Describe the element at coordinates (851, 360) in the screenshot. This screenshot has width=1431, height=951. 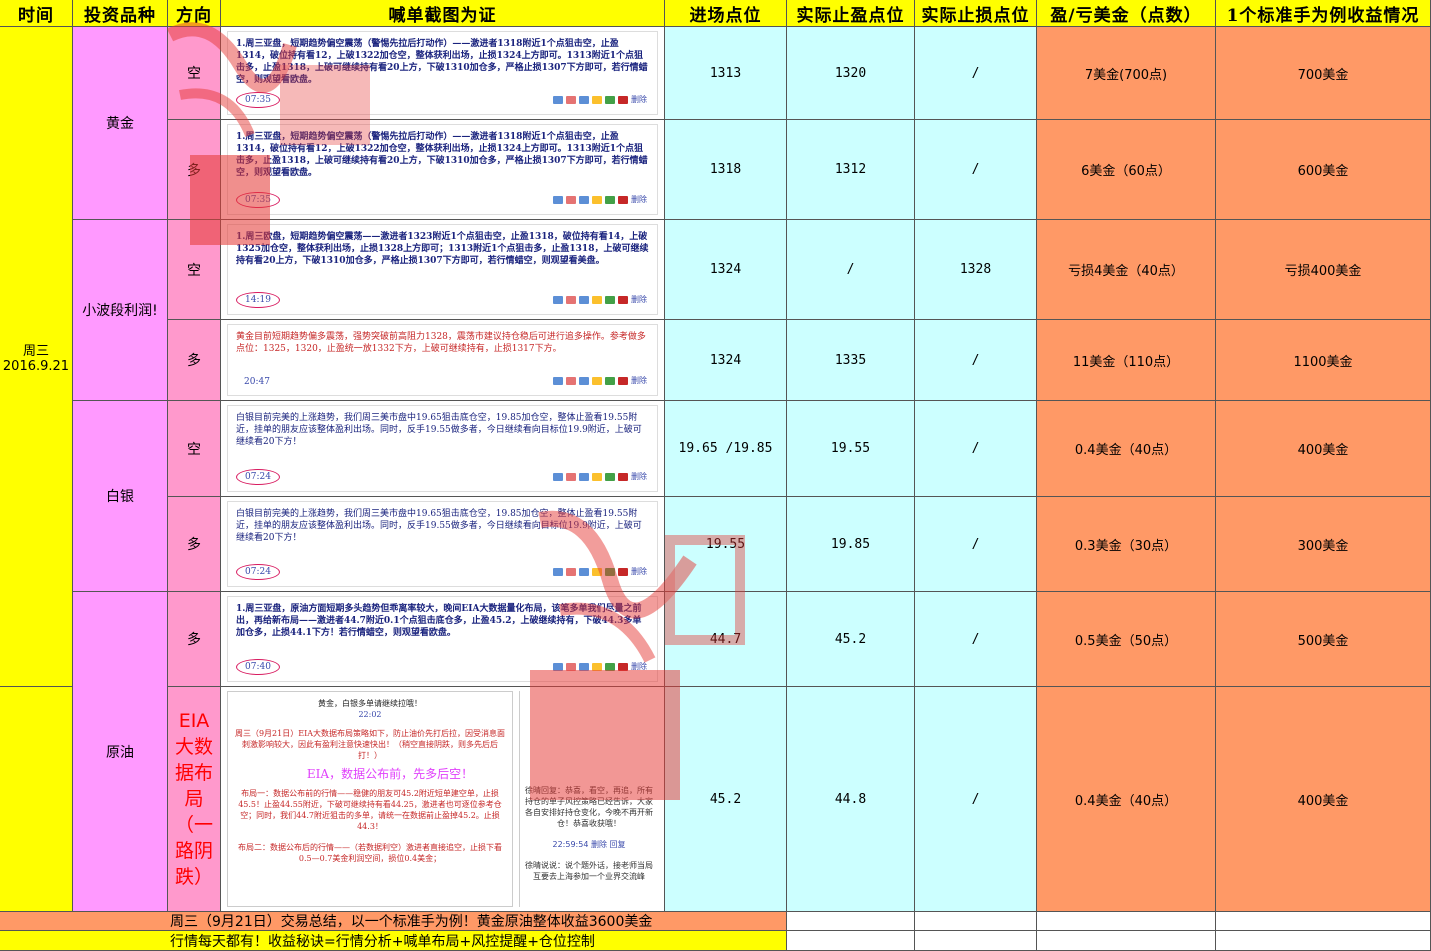
I see `take-profit-cell: 1335` at that location.